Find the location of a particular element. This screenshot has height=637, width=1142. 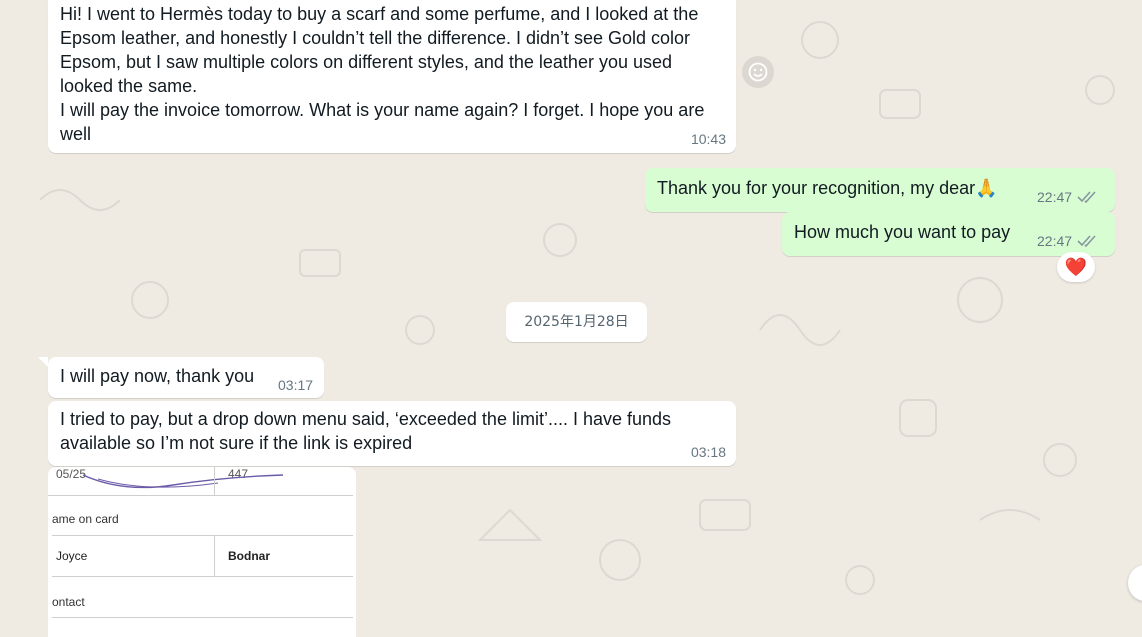

form-first-name: Joyce is located at coordinates (72, 556).